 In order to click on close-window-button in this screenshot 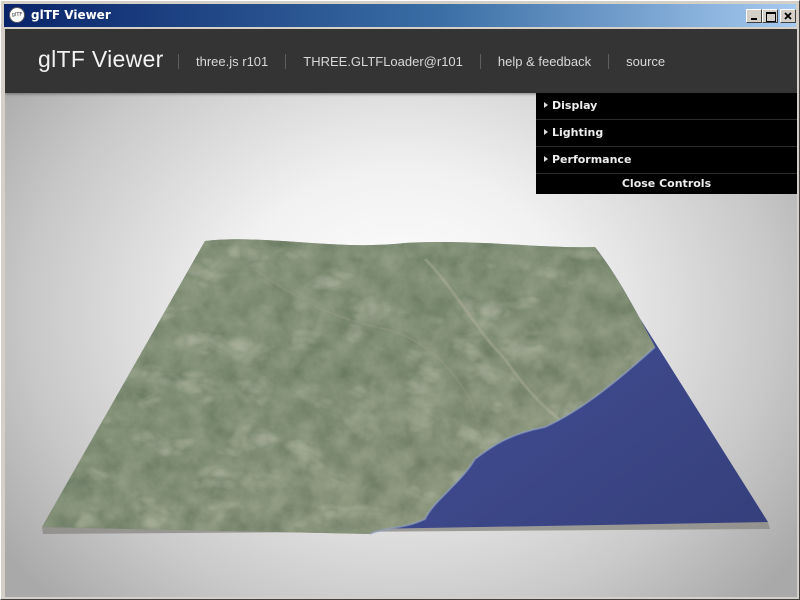, I will do `click(788, 16)`.